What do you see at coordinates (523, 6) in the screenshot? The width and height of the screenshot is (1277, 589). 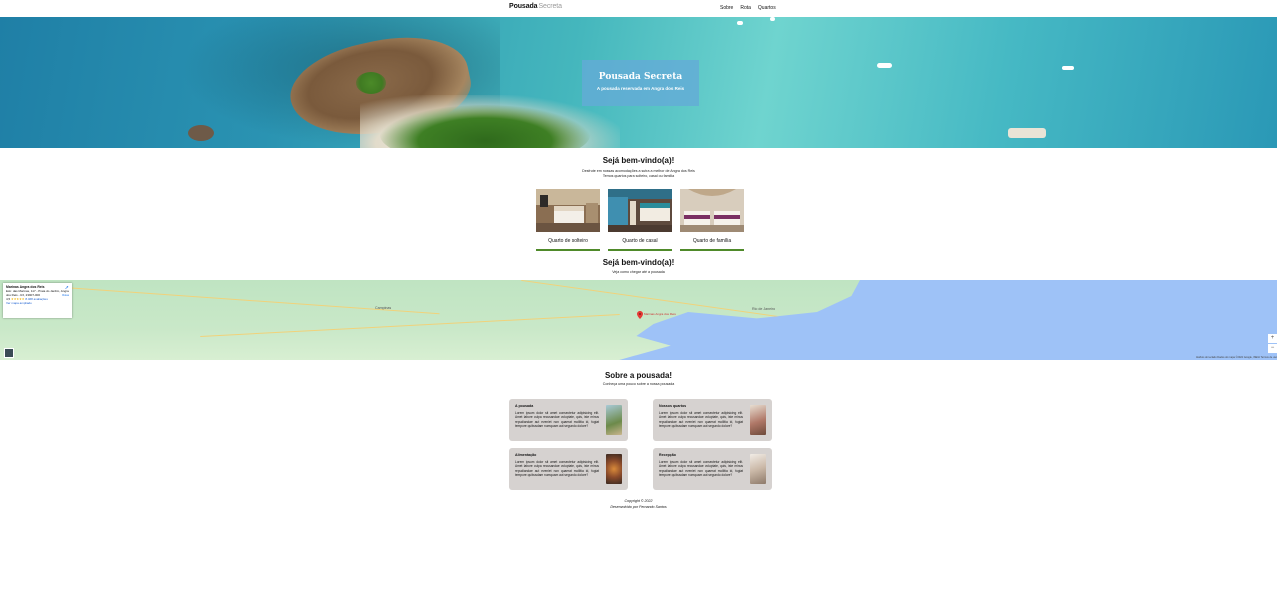 I see `brand-primary: Pousada` at bounding box center [523, 6].